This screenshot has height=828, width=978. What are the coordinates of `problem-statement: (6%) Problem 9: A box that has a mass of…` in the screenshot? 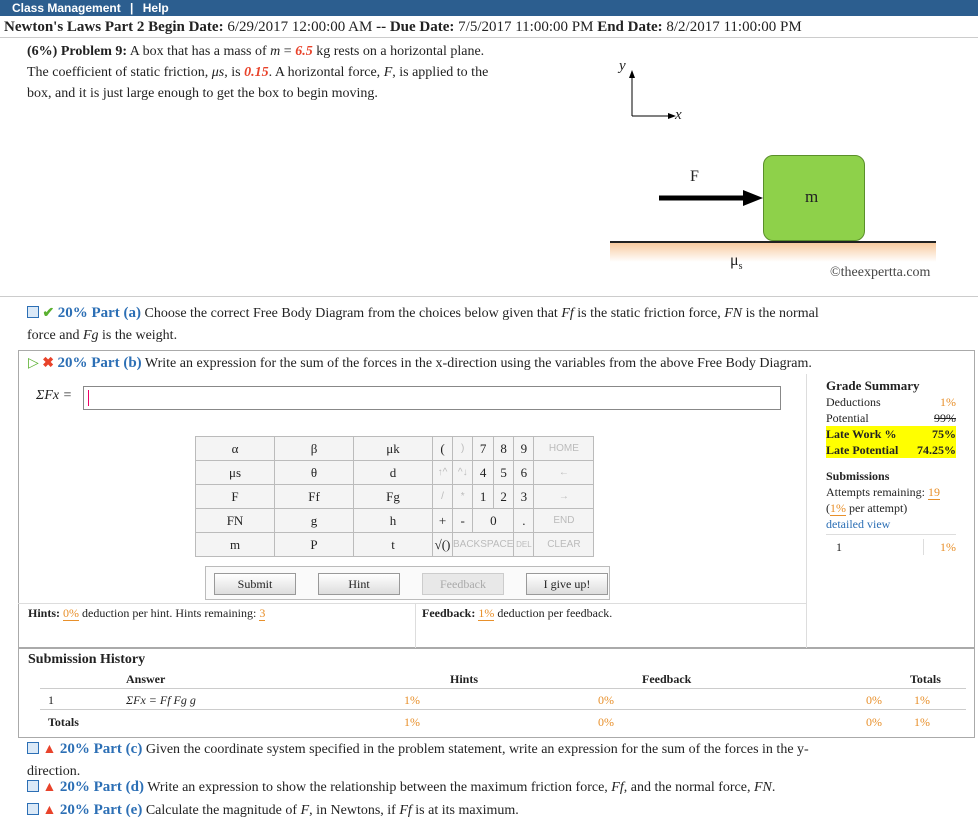 It's located at (307, 72).